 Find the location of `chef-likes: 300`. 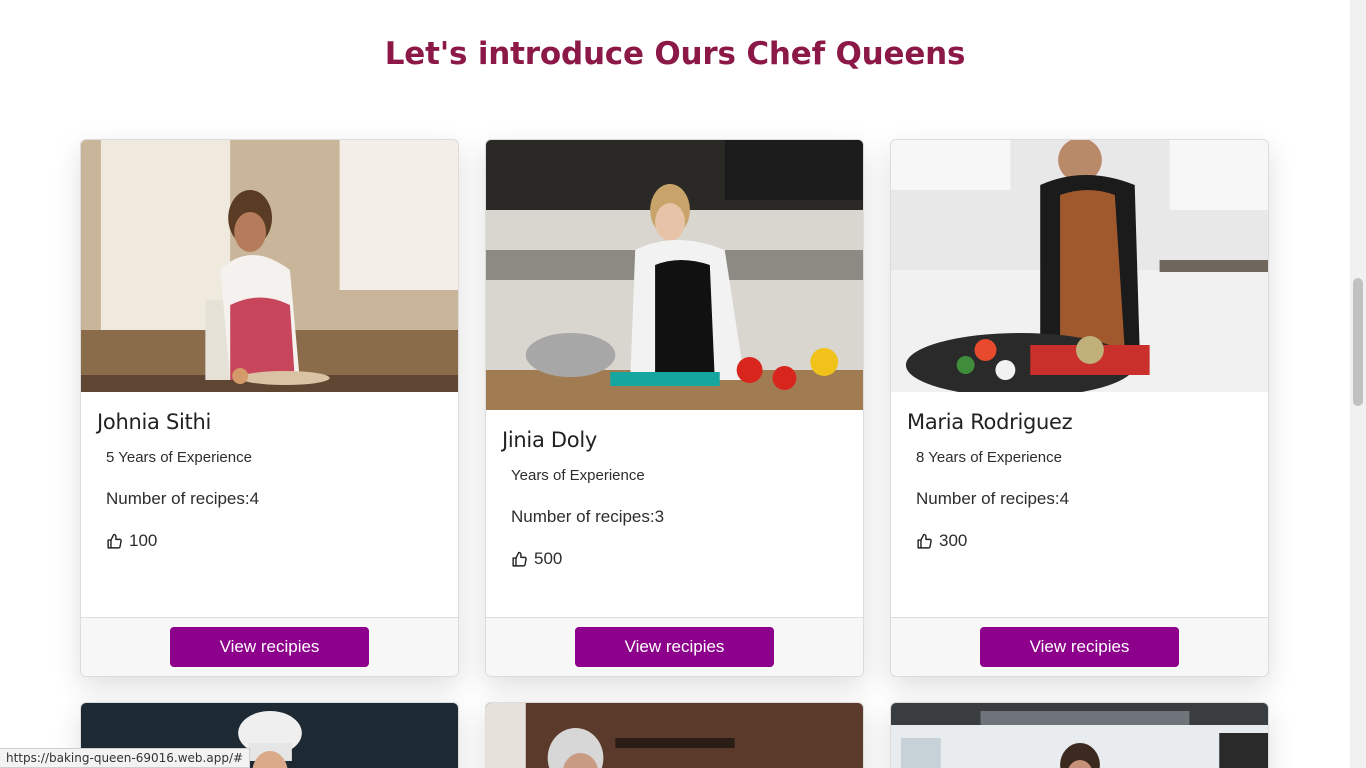

chef-likes: 300 is located at coordinates (941, 541).